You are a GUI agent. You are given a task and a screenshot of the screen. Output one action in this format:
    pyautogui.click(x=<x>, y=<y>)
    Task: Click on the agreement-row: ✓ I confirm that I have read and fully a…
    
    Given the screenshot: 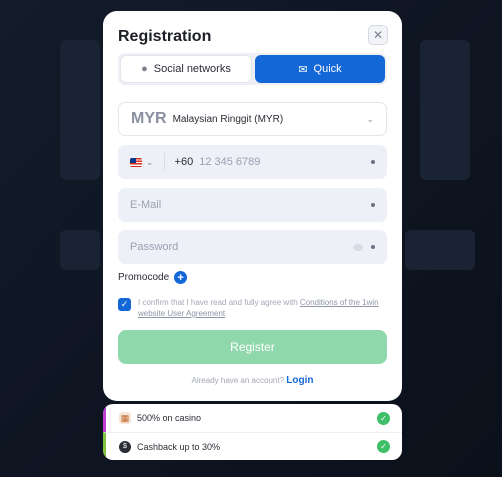 What is the action you would take?
    pyautogui.click(x=253, y=308)
    